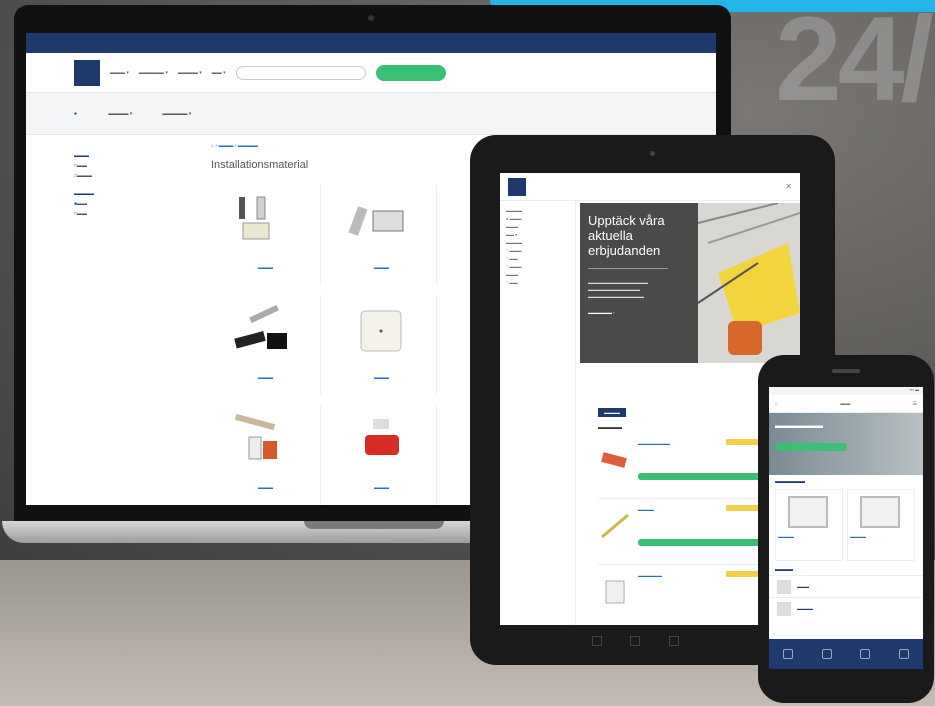  What do you see at coordinates (639, 312) in the screenshot?
I see `hero-cta-link: ▬▬▬▬▬▬ ›` at bounding box center [639, 312].